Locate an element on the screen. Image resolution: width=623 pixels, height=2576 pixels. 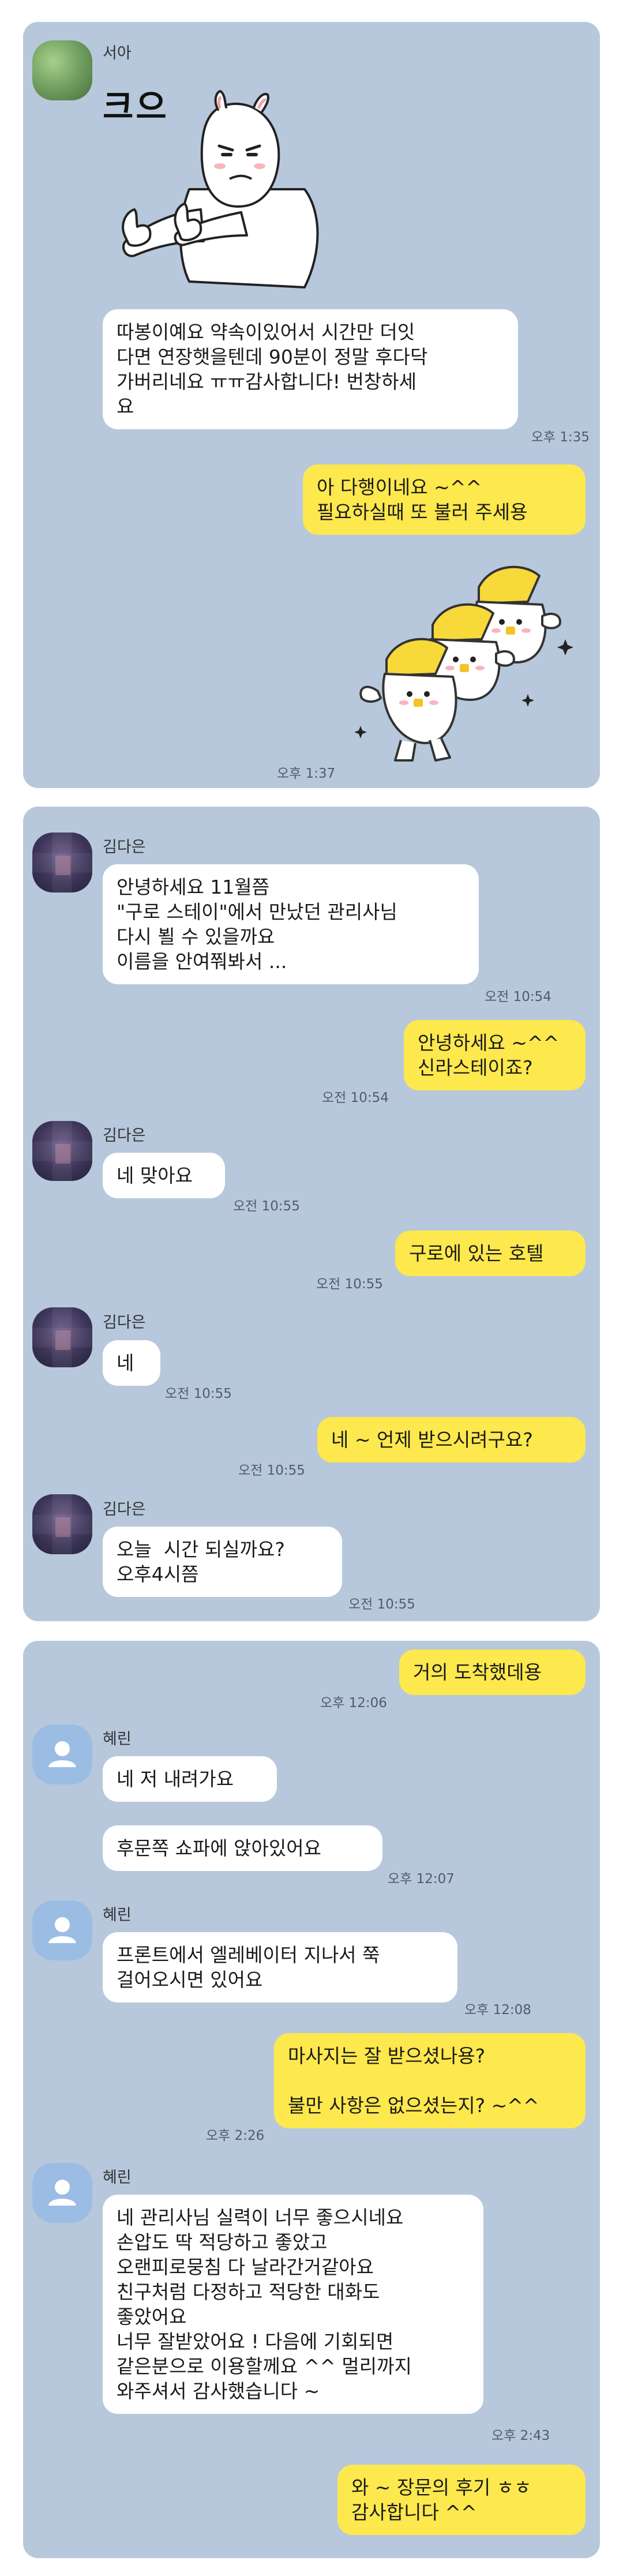
message-time: 오후 1:35 is located at coordinates (560, 437).